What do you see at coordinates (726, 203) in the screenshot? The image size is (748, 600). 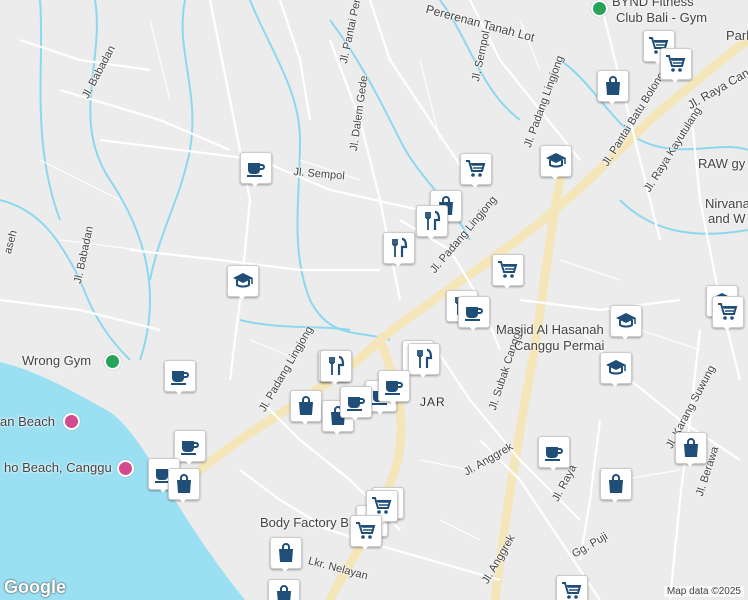 I see `place-label: Nirvana` at bounding box center [726, 203].